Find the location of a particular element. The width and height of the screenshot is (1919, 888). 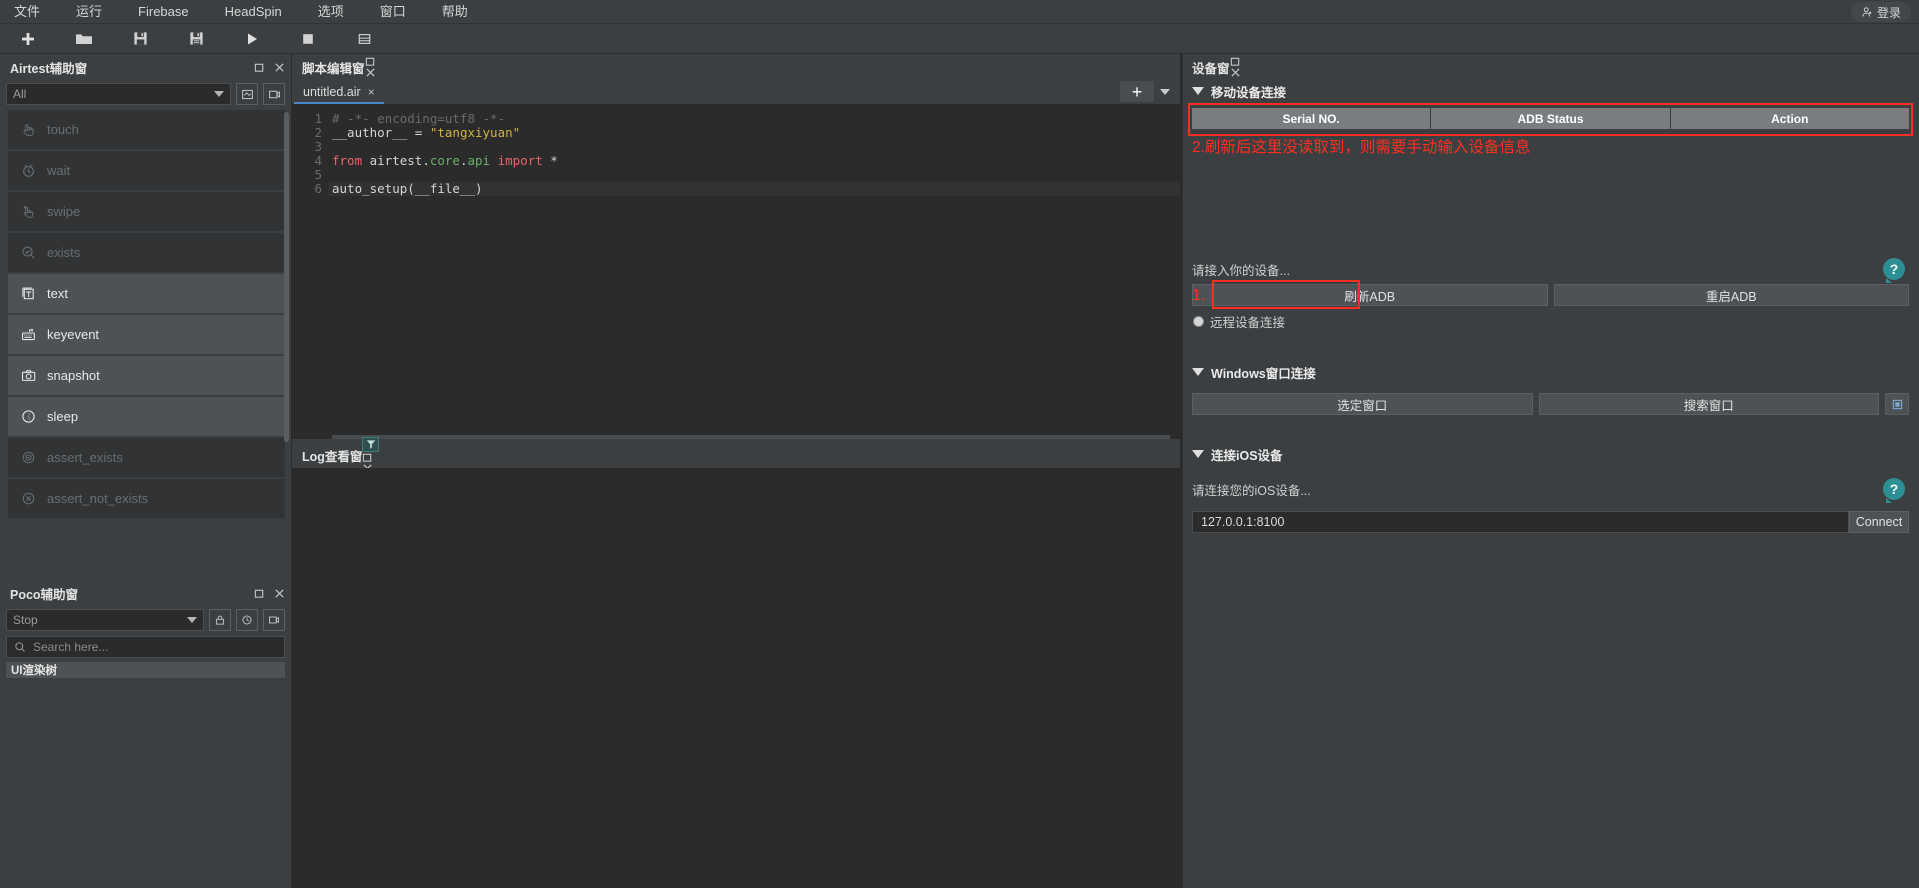

mobile-connection-section-header: 移动设备连接 is located at coordinates (1550, 91).